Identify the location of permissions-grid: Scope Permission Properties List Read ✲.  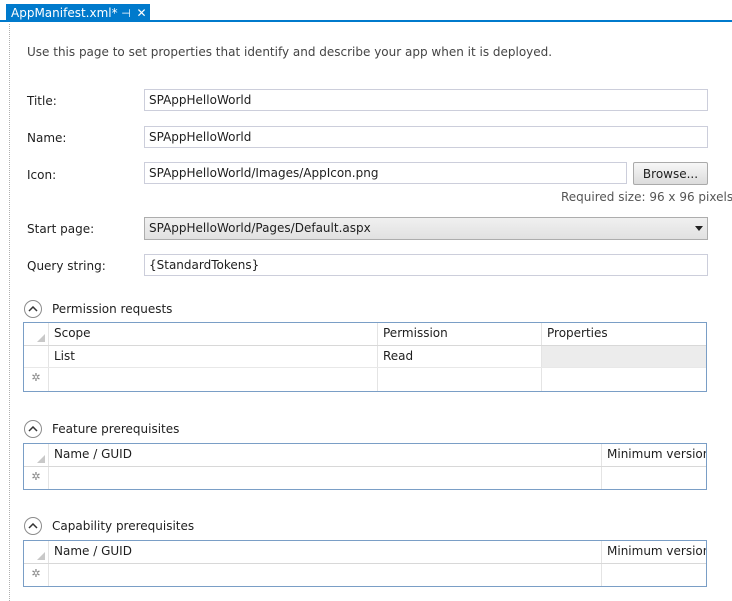
(365, 357).